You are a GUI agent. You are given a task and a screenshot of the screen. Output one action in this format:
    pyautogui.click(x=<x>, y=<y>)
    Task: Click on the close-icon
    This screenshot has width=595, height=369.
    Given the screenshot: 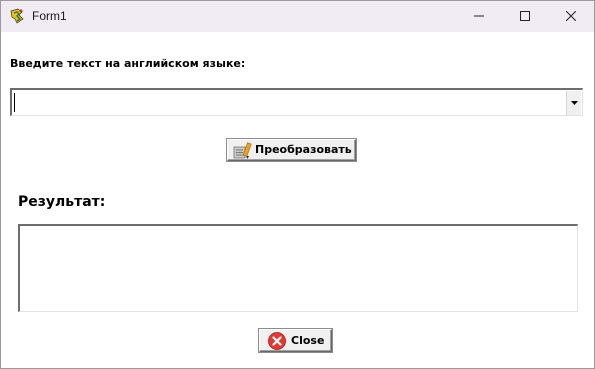 What is the action you would take?
    pyautogui.click(x=571, y=16)
    